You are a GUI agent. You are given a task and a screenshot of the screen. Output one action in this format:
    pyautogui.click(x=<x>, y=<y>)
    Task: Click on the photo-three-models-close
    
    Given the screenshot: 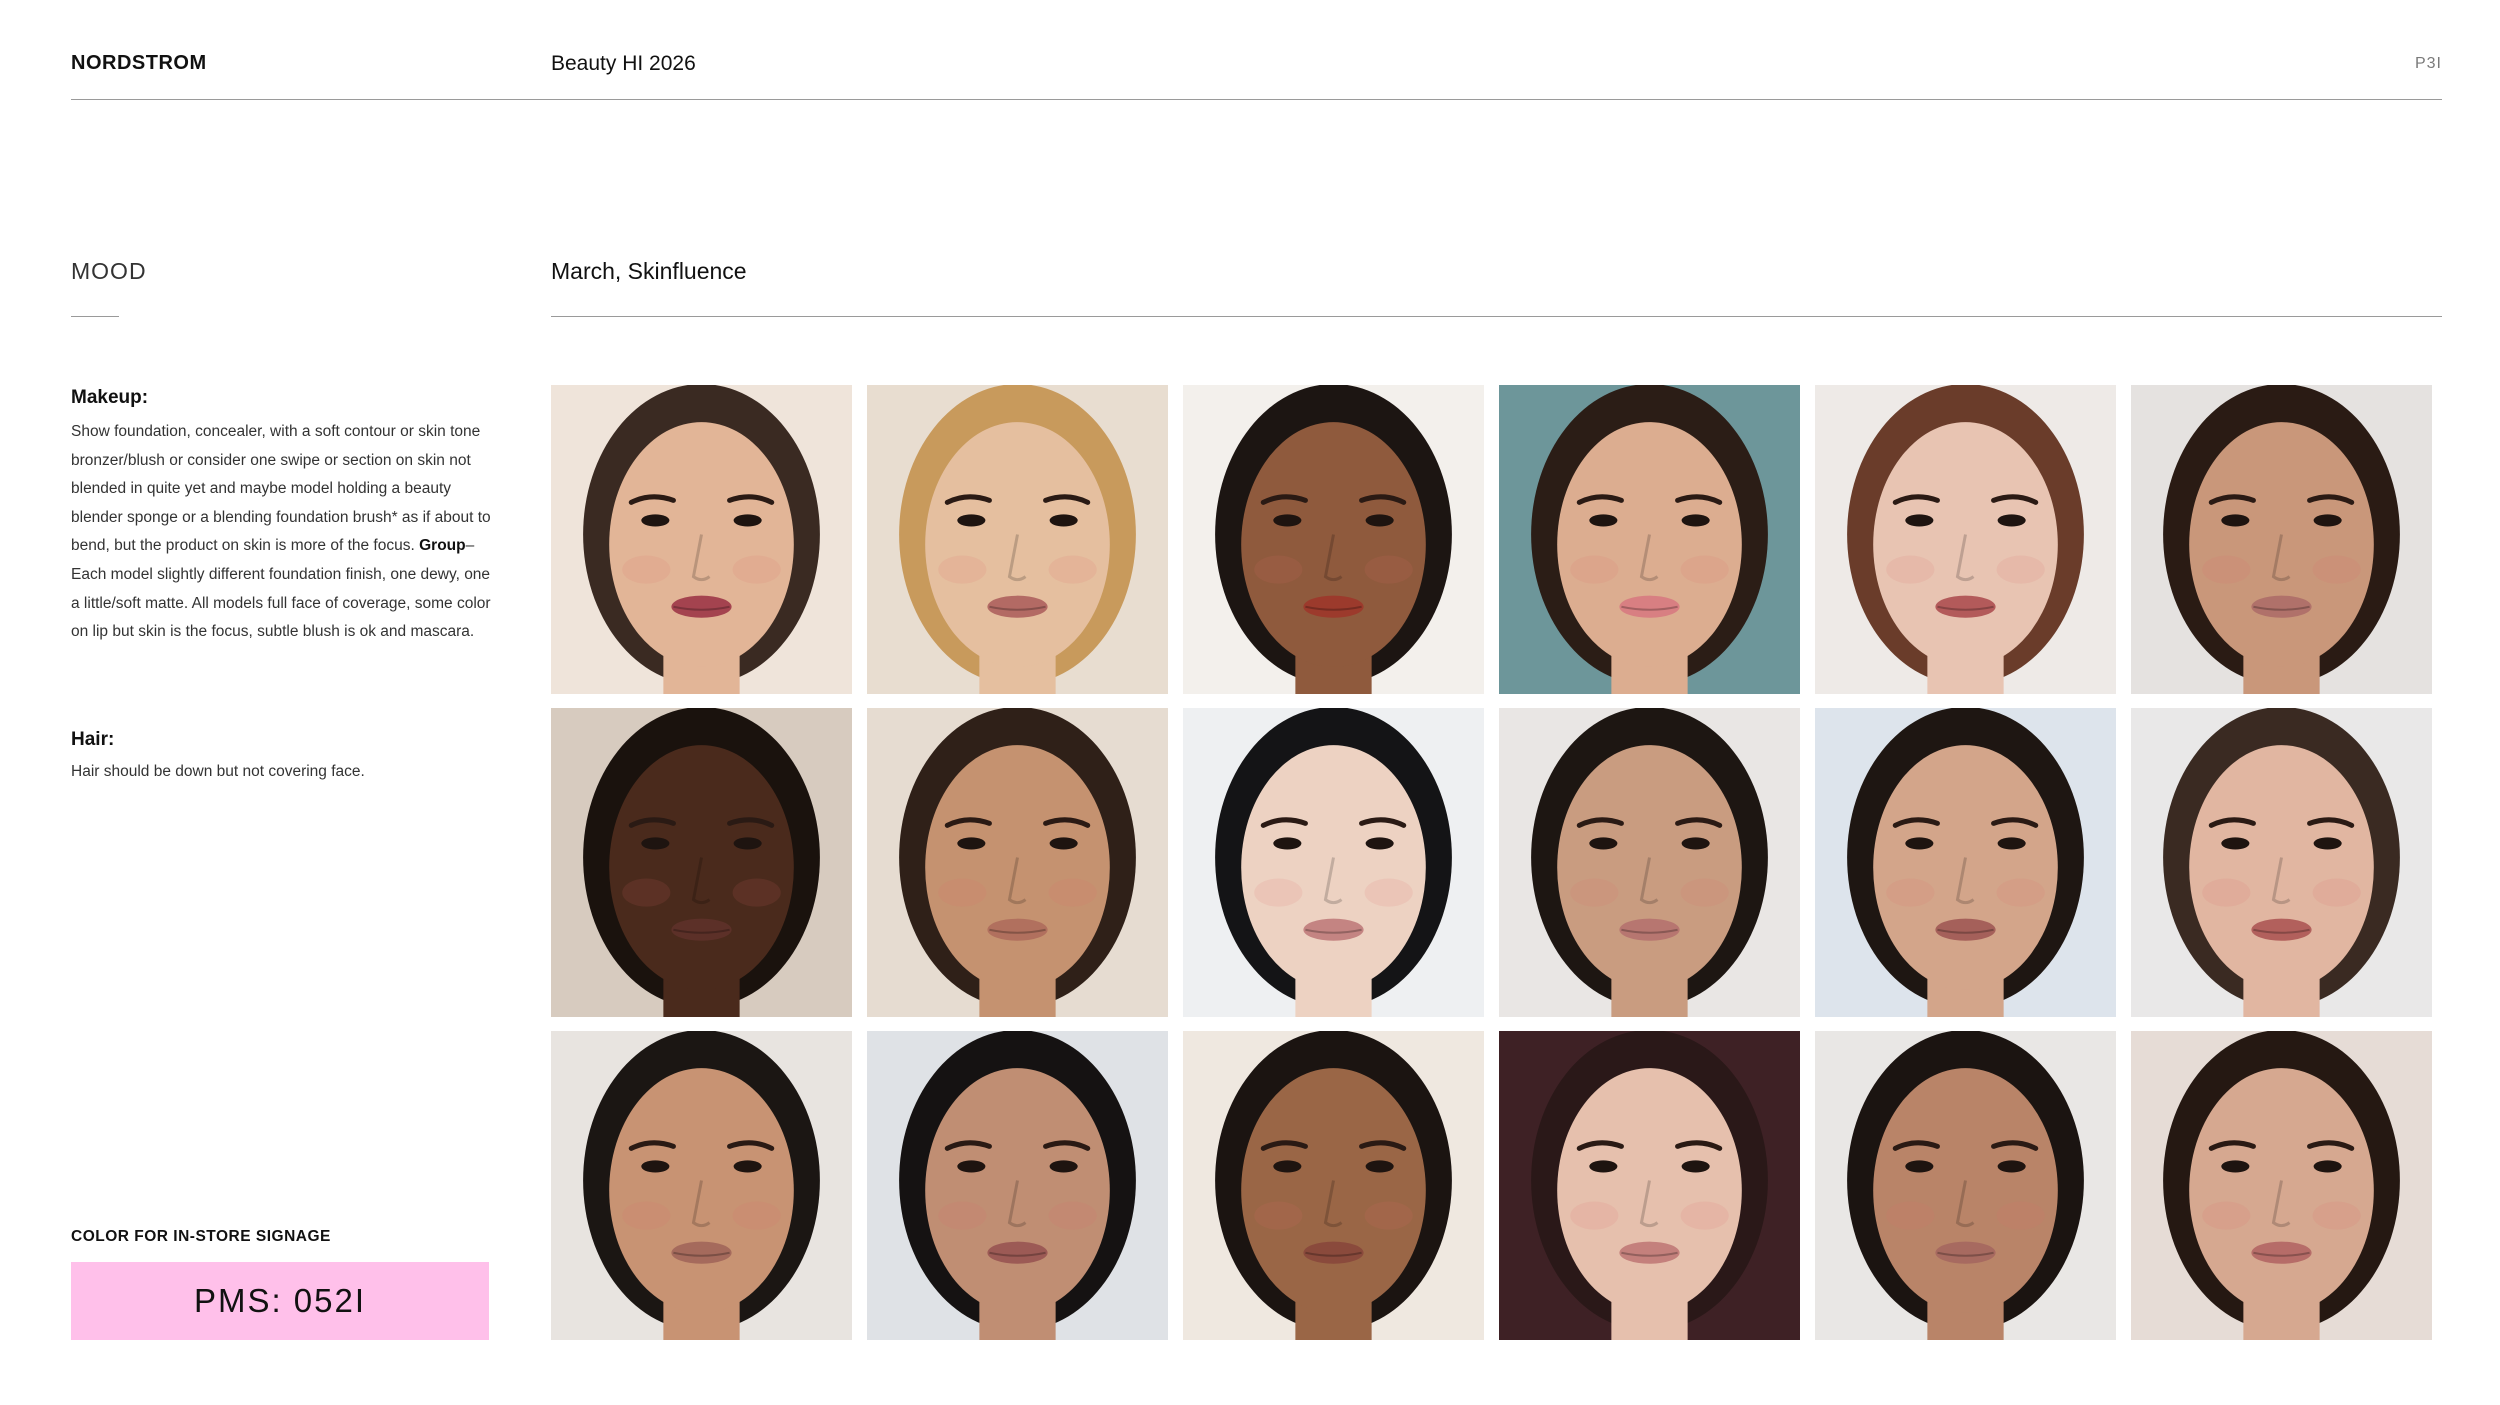 What is the action you would take?
    pyautogui.click(x=2281, y=1185)
    